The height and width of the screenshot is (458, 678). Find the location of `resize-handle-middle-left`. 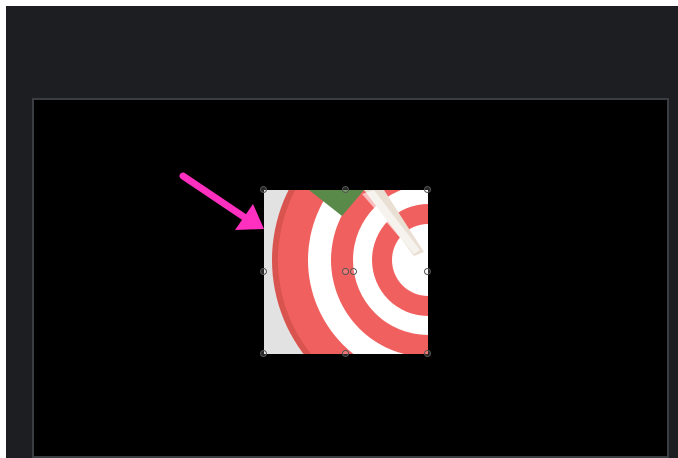

resize-handle-middle-left is located at coordinates (263, 271).